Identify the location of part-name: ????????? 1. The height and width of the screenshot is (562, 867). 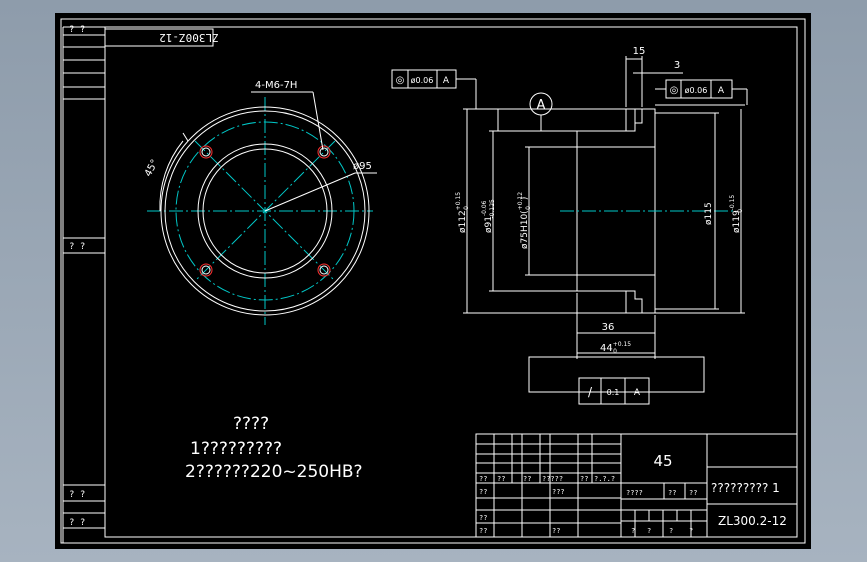
(745, 488).